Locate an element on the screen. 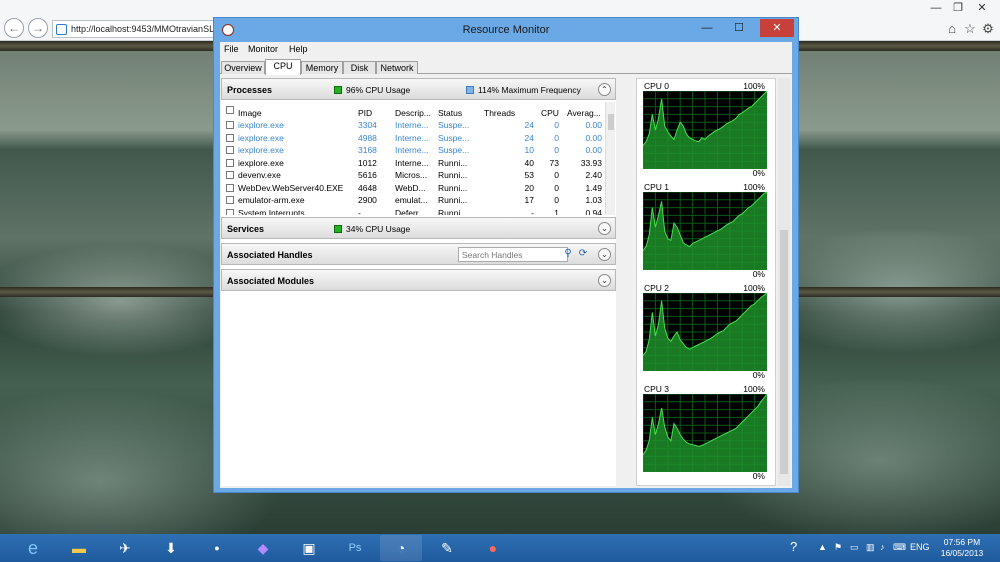 The image size is (1000, 562). browser-close-icon: ✕ is located at coordinates (982, 8).